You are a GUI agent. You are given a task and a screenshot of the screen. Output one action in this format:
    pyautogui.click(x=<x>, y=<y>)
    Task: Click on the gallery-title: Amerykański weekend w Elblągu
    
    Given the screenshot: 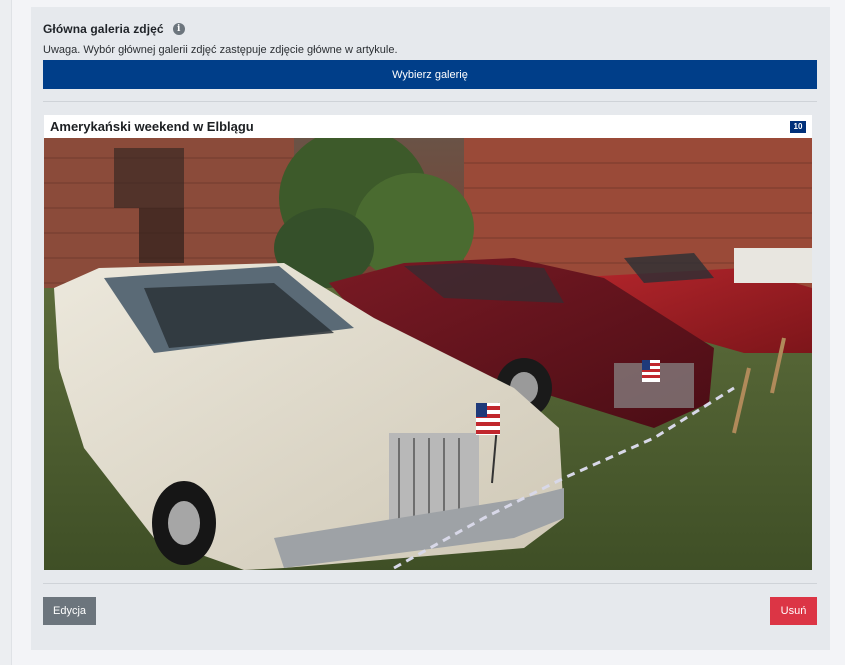 What is the action you would take?
    pyautogui.click(x=152, y=126)
    